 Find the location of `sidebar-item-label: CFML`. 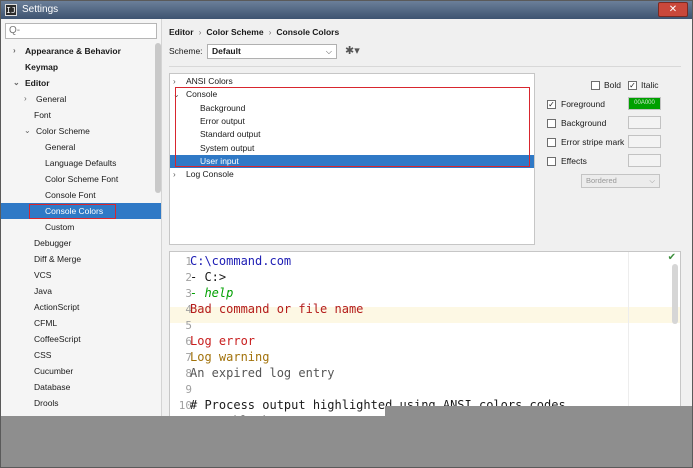

sidebar-item-label: CFML is located at coordinates (46, 323).